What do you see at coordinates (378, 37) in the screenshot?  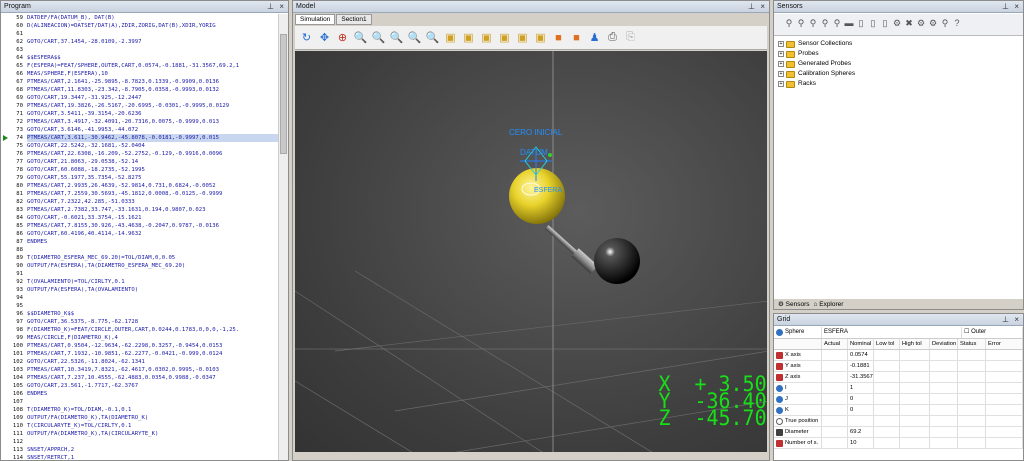 I see `zoom-out-icon: 🔍` at bounding box center [378, 37].